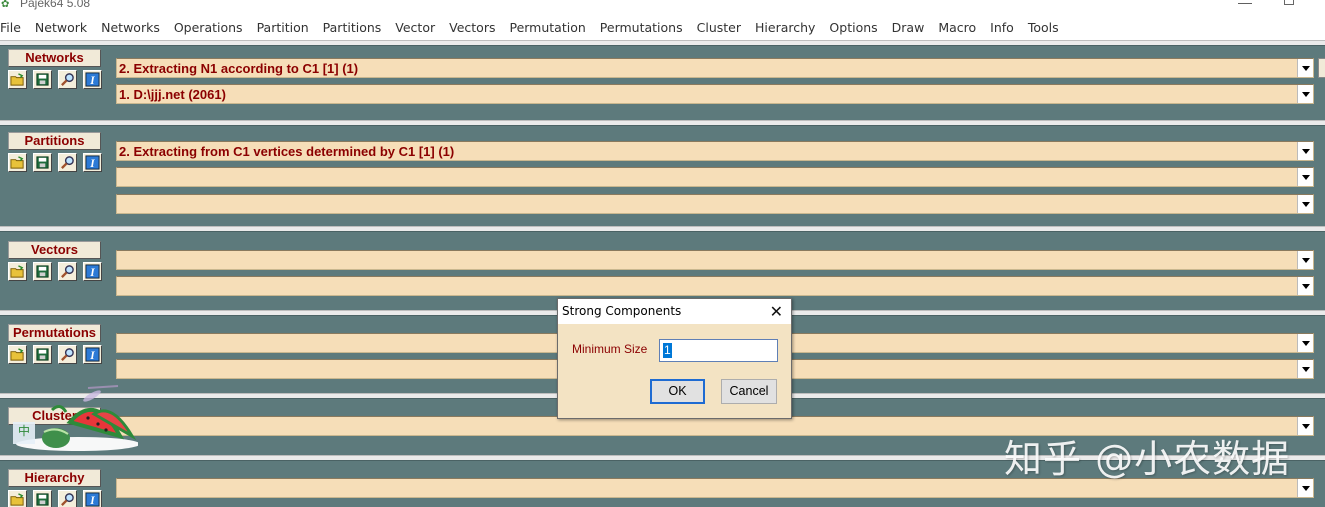 Image resolution: width=1325 pixels, height=507 pixels. What do you see at coordinates (1305, 151) in the screenshot?
I see `partitions-combo-1-dropdown` at bounding box center [1305, 151].